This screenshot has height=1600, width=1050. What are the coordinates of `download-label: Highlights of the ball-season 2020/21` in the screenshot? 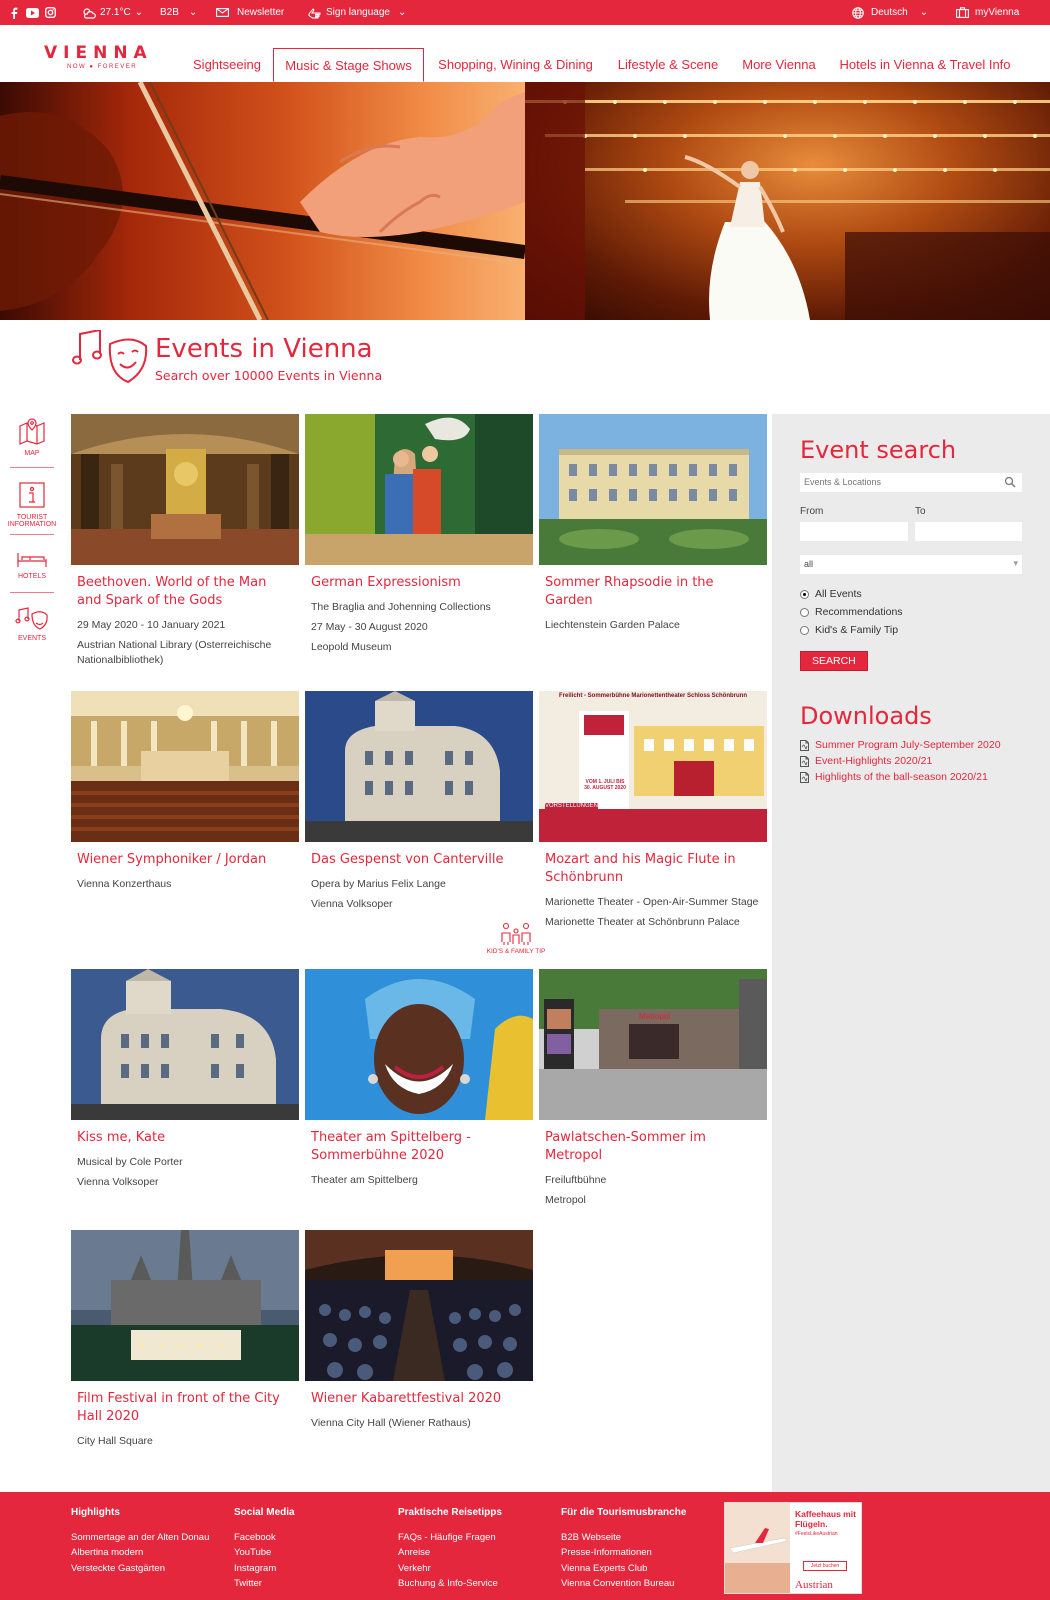 It's located at (901, 777).